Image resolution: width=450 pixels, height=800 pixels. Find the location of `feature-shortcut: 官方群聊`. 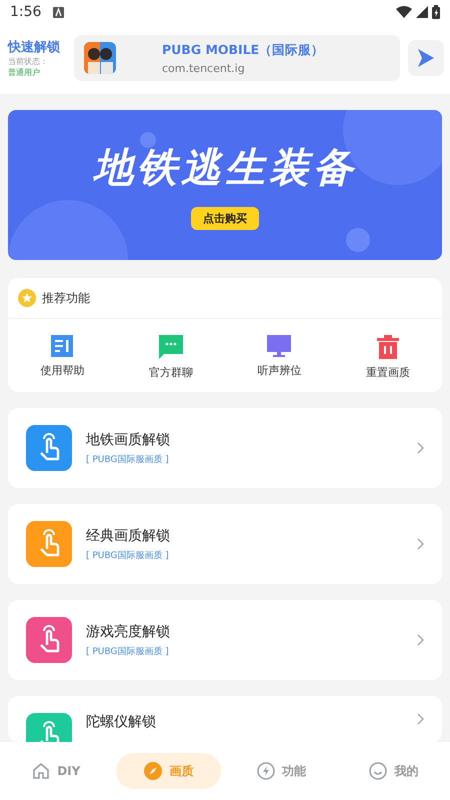

feature-shortcut: 官方群聊 is located at coordinates (170, 357).